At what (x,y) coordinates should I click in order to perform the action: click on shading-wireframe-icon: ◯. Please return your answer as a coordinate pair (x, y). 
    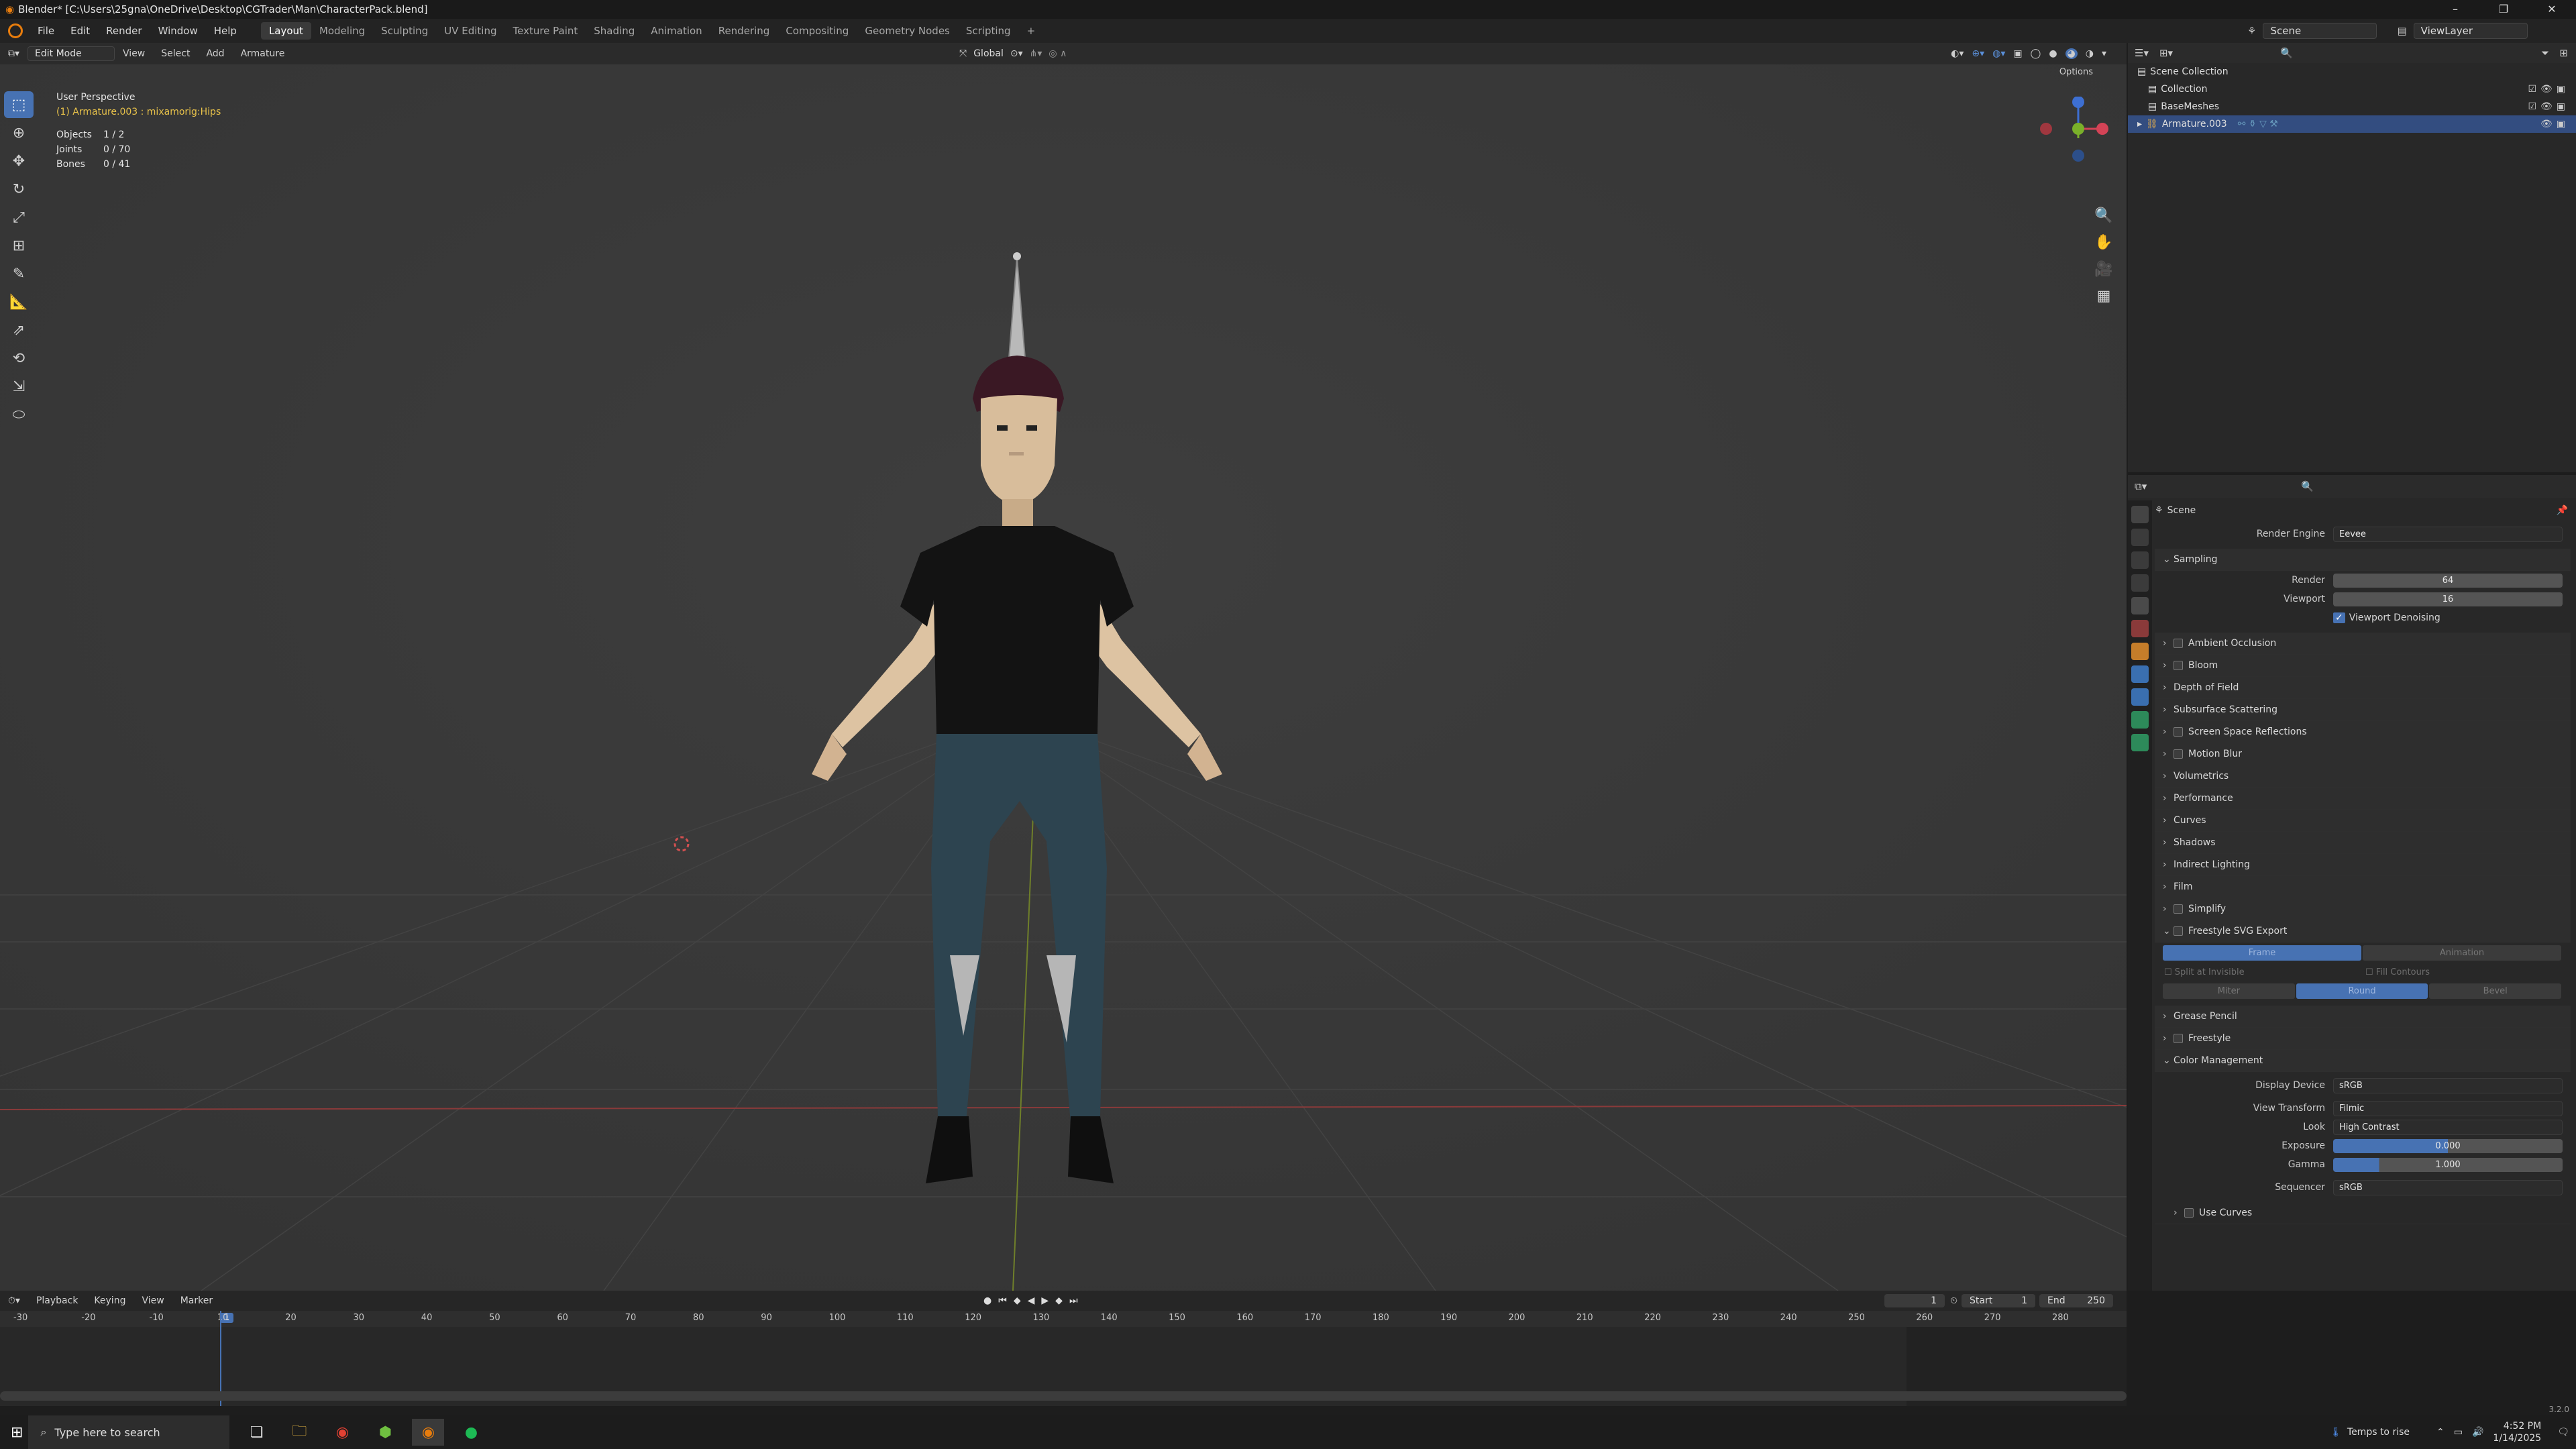
    Looking at the image, I should click on (2036, 53).